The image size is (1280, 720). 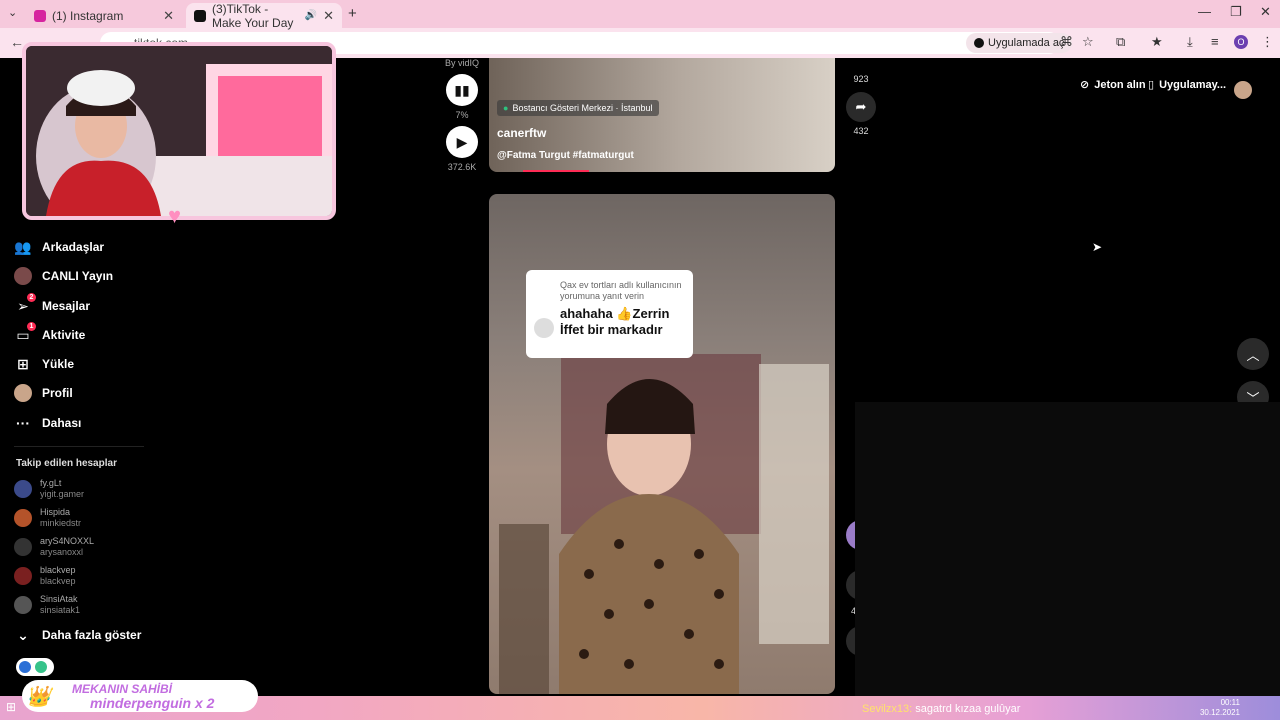 I want to click on restore-icon: ❐, so click(x=1236, y=12).